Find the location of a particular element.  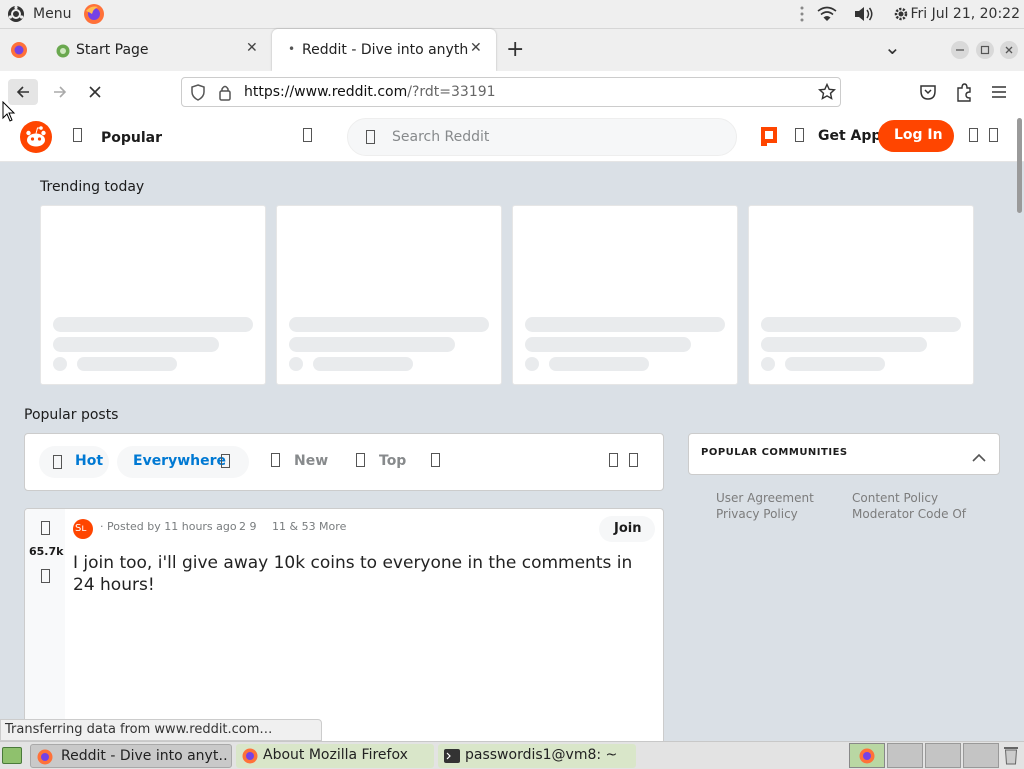

firefox-icon is located at coordinates (45, 757).